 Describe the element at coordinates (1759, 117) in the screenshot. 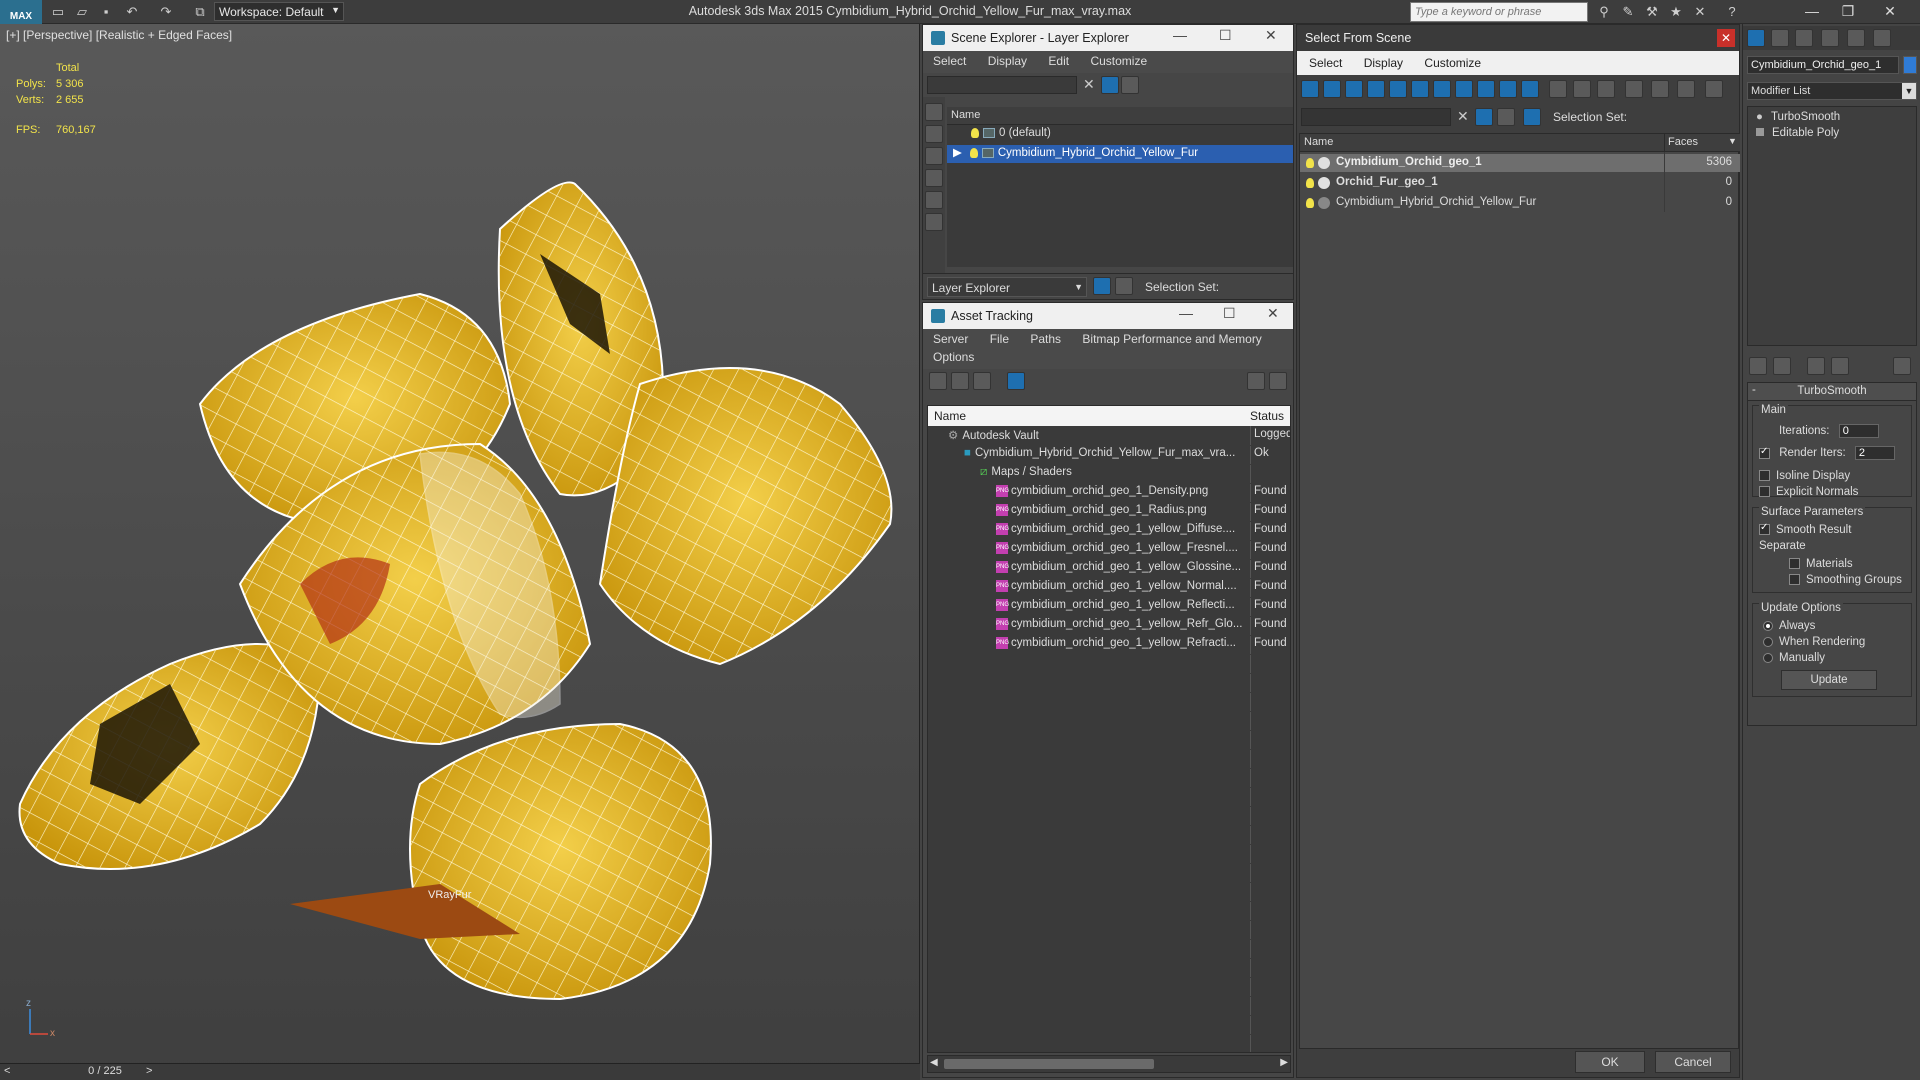

I see `lightbulb-icon: ●` at that location.